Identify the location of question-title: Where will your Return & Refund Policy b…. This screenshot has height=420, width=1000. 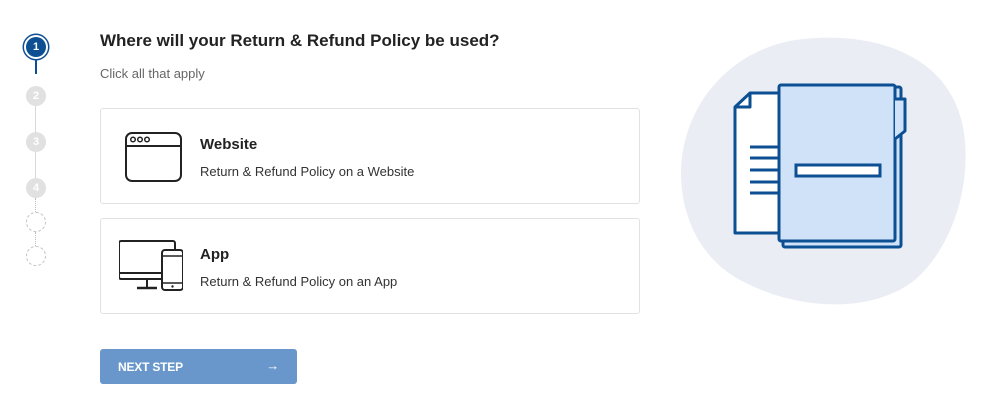
(300, 40).